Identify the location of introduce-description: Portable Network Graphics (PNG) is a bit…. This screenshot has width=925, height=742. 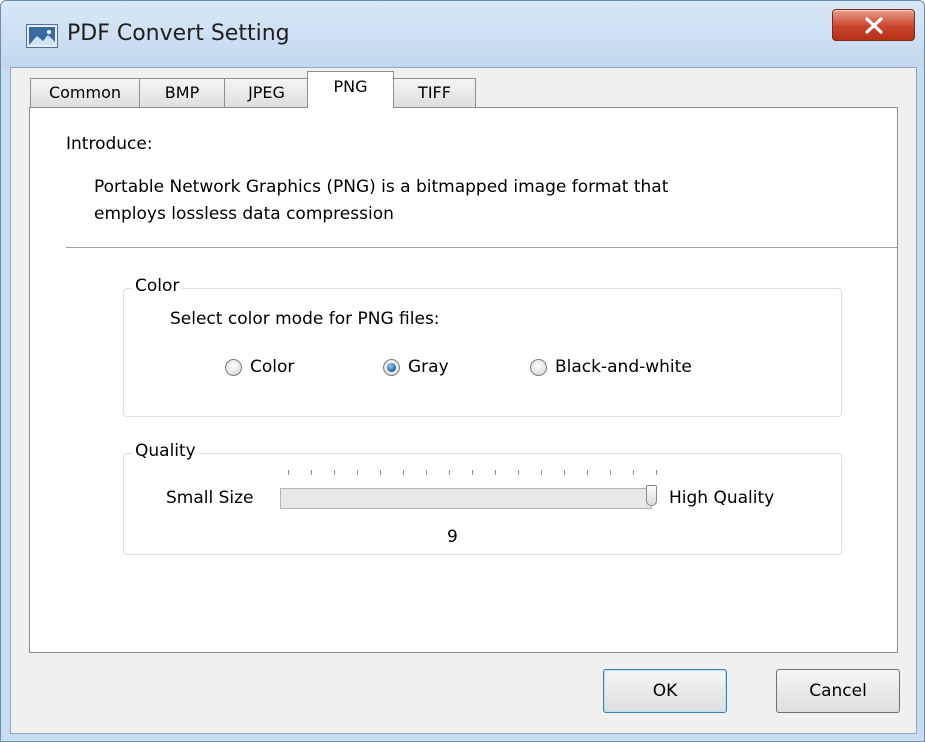
(381, 200).